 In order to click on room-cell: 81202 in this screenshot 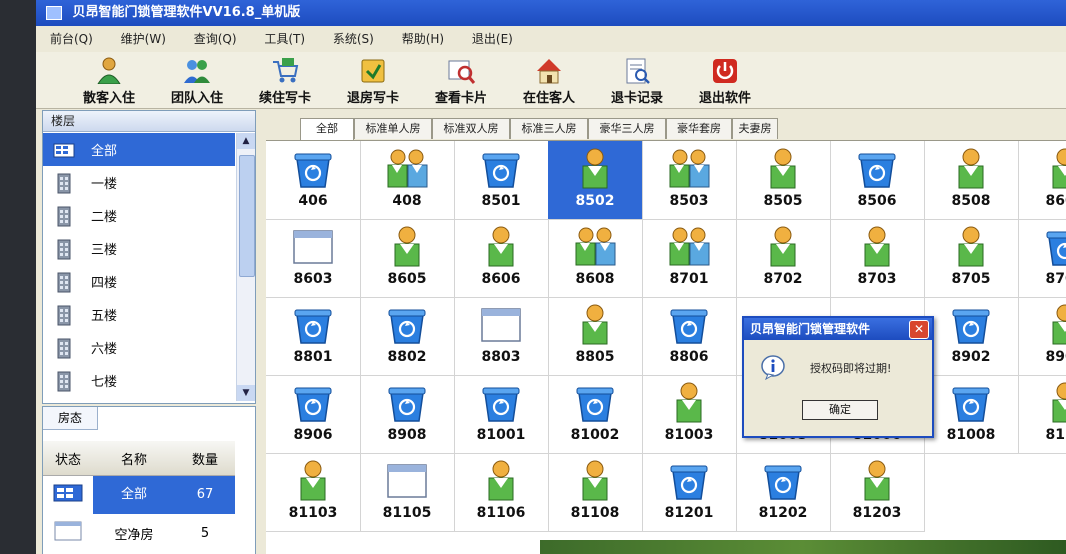, I will do `click(783, 492)`.